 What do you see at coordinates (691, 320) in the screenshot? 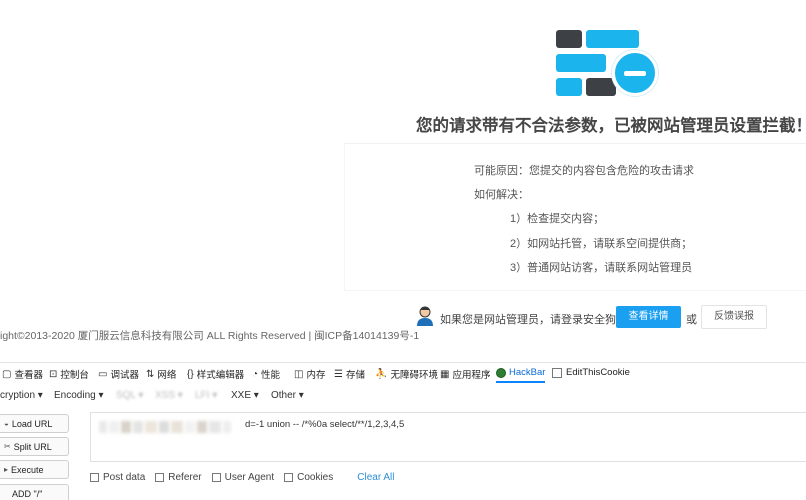
I see `or-text: 或` at bounding box center [691, 320].